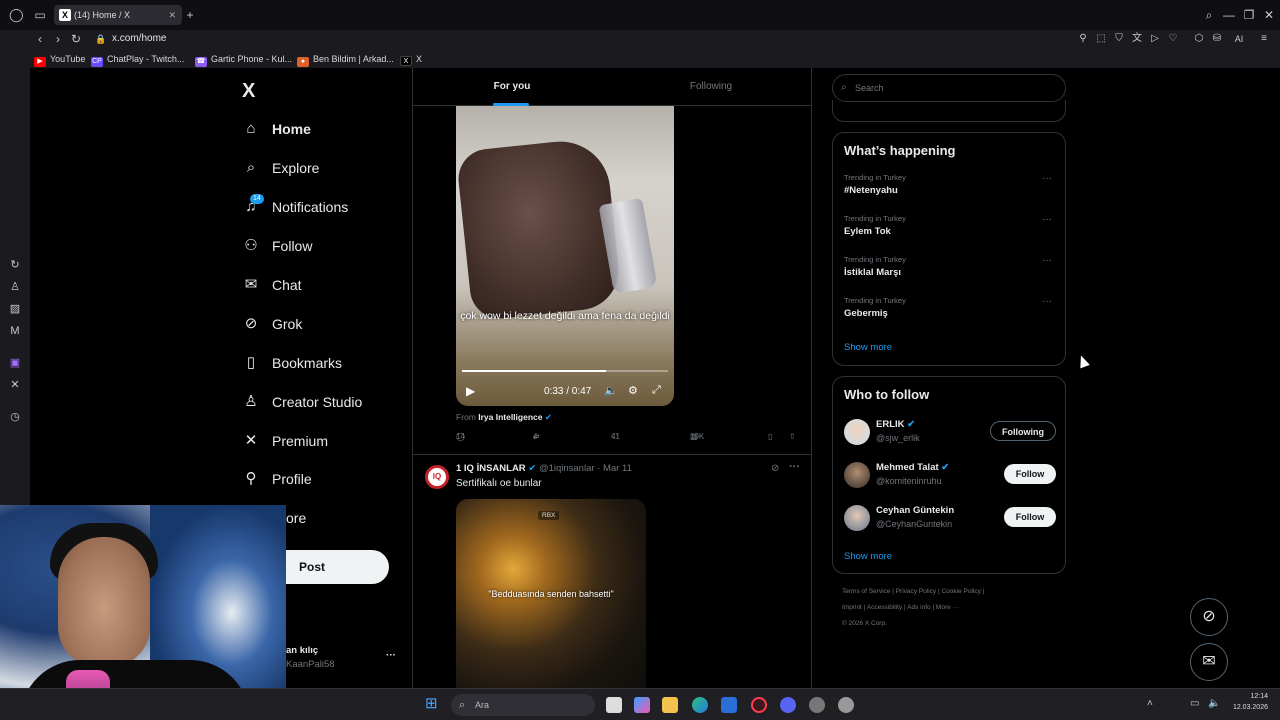 This screenshot has height=720, width=1280. I want to click on taskbar-search: ⌕ Ara, so click(523, 705).